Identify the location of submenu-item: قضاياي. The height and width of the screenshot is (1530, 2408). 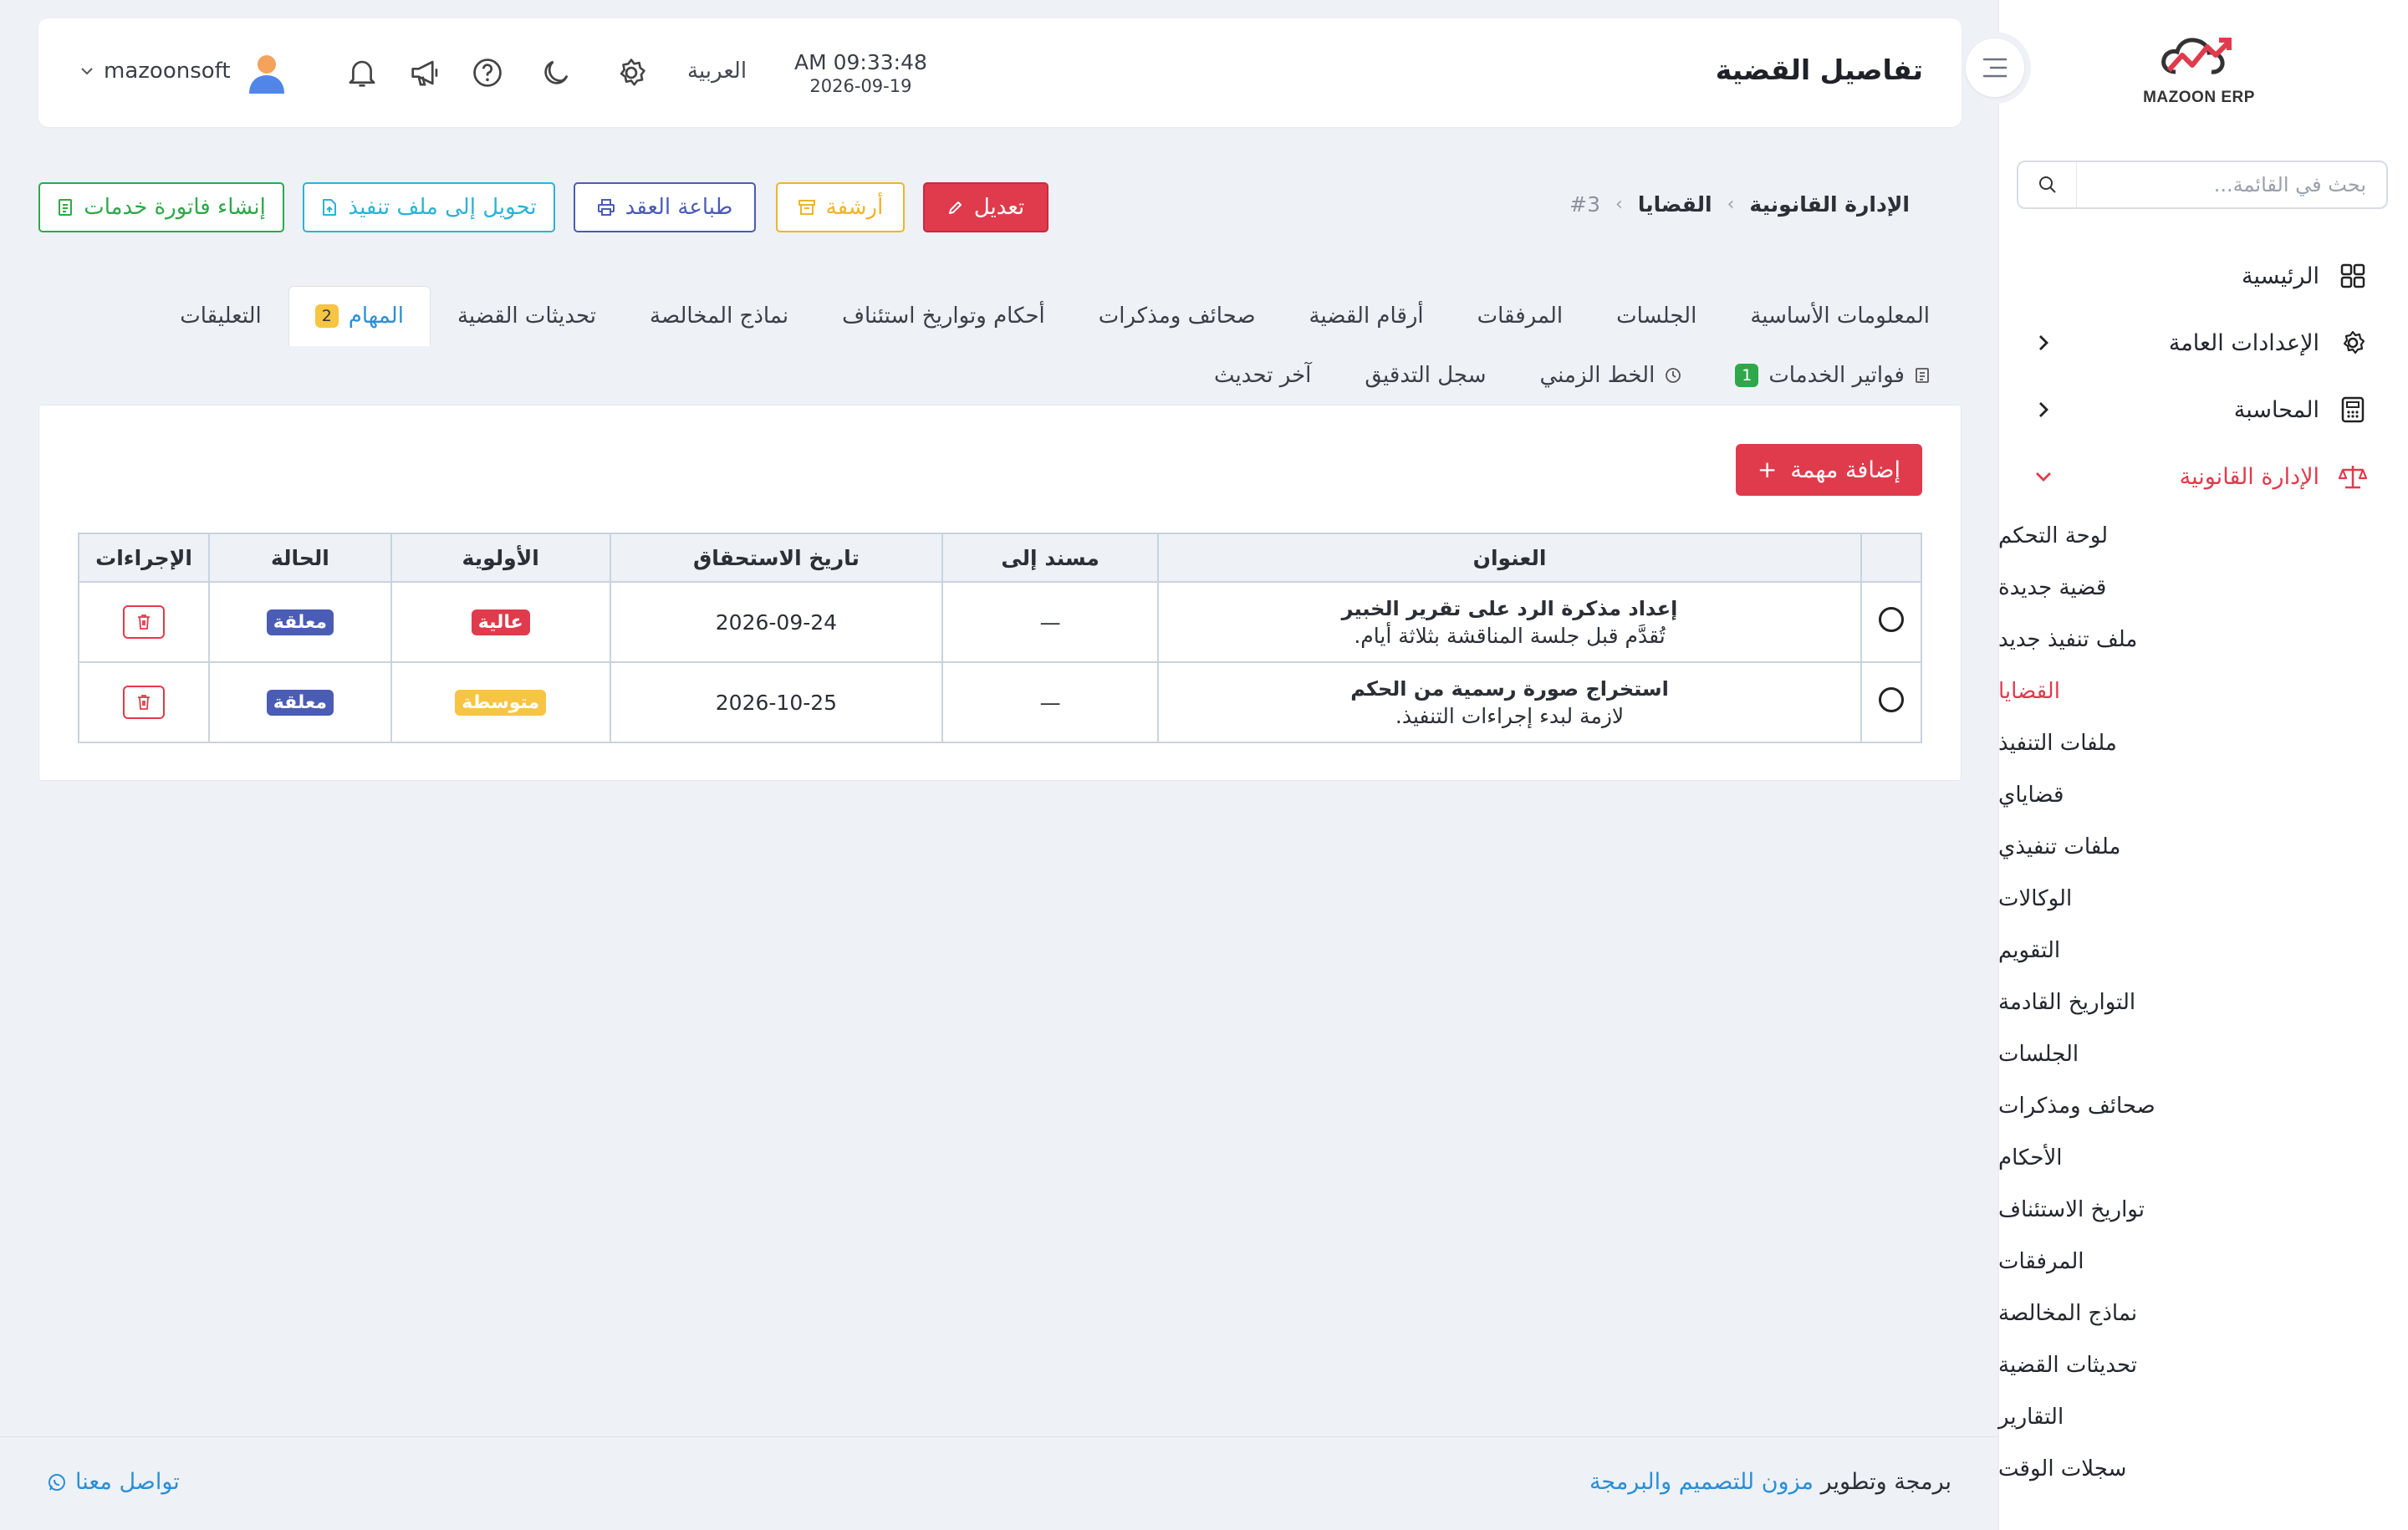
(2203, 795).